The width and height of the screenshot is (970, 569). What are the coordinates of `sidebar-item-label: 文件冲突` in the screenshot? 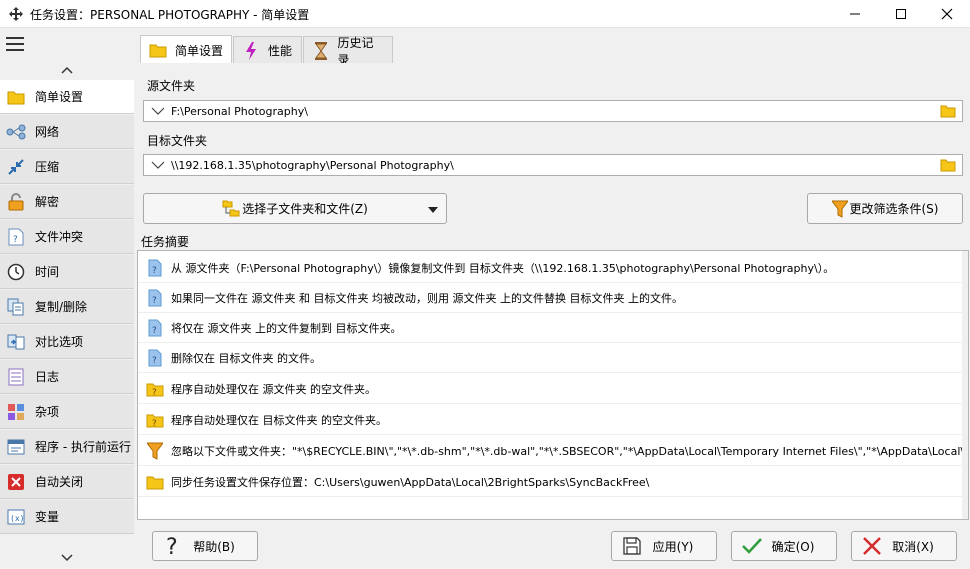 It's located at (59, 237).